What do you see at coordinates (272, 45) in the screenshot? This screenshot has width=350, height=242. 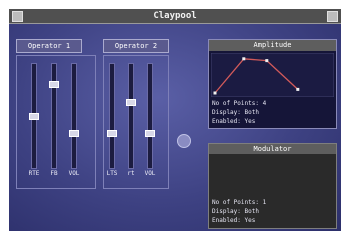 I see `envelope-title: Amplitude` at bounding box center [272, 45].